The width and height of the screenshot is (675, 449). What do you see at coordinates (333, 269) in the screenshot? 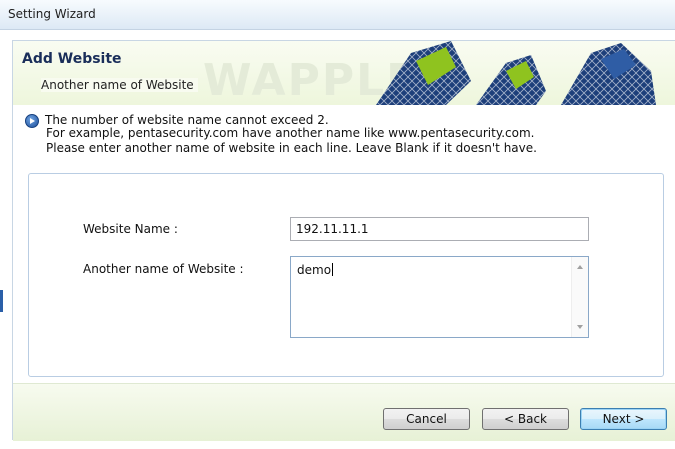
I see `text-caret` at bounding box center [333, 269].